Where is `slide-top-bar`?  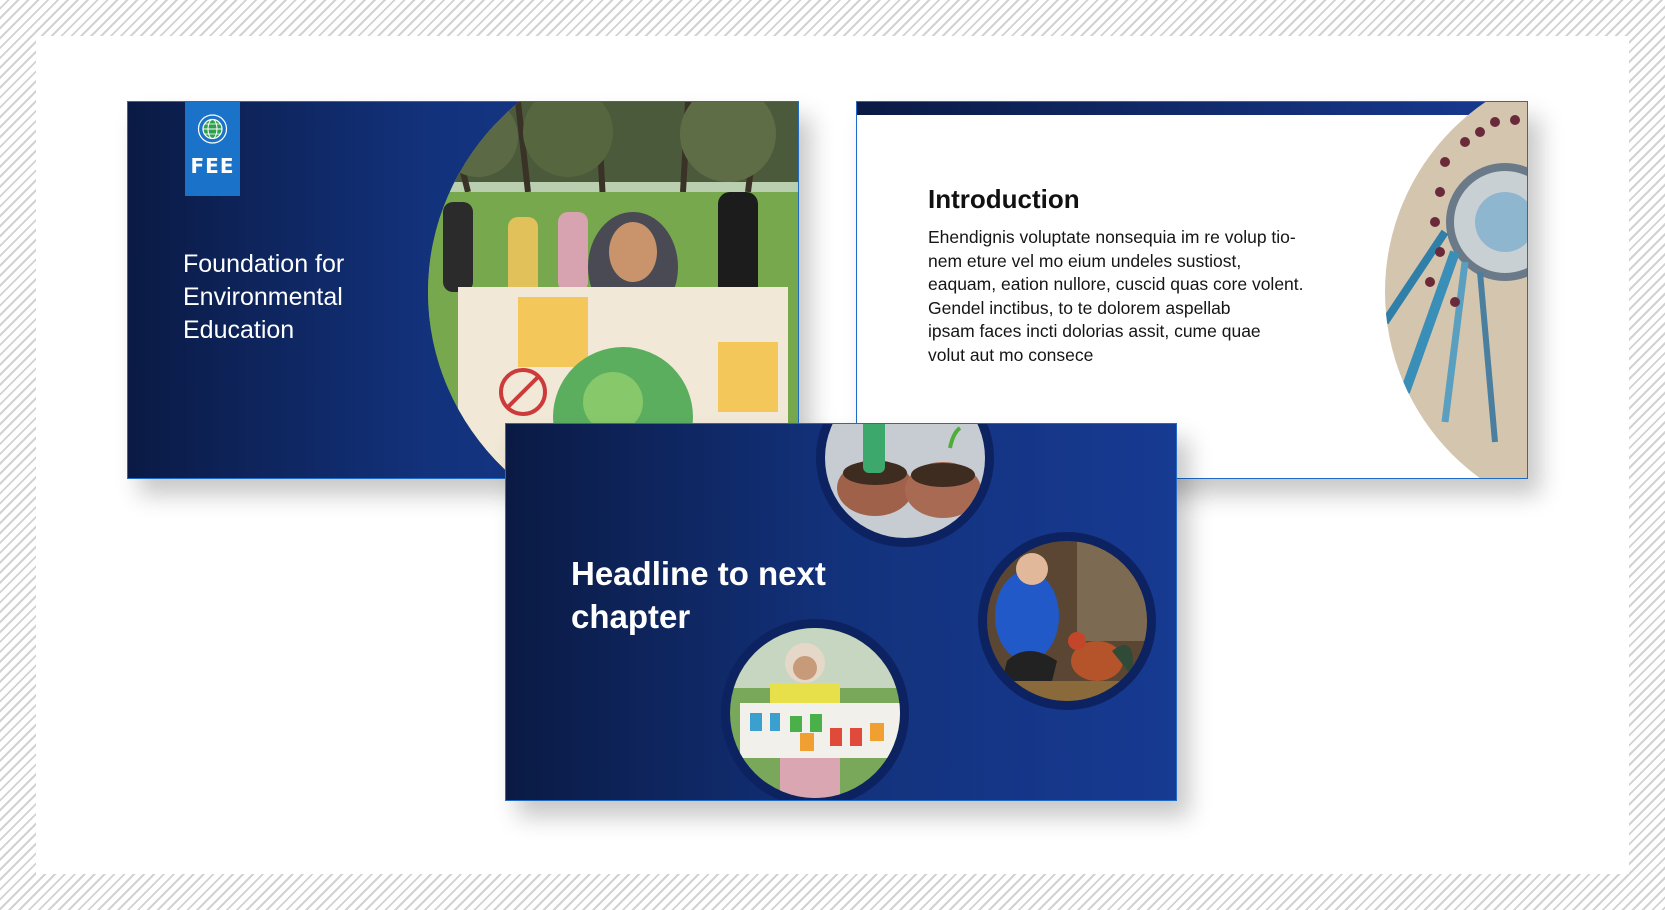
slide-top-bar is located at coordinates (1192, 108).